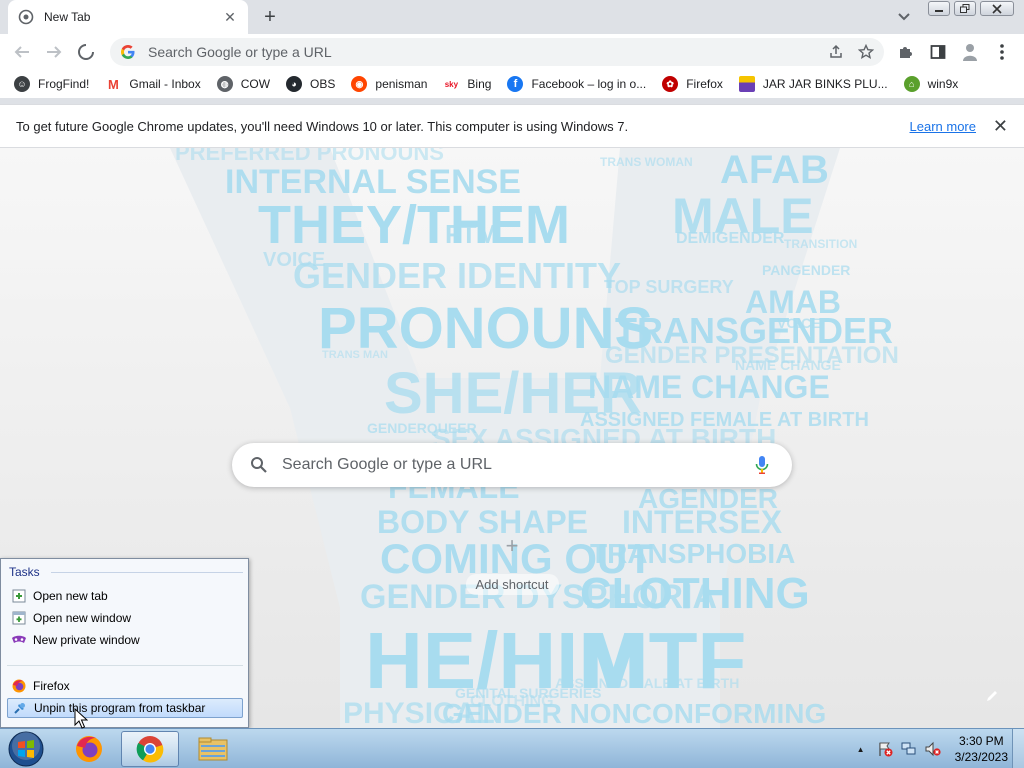 This screenshot has width=1024, height=768. I want to click on bookmark-frogfind: ☺ FrogFind!, so click(51, 84).